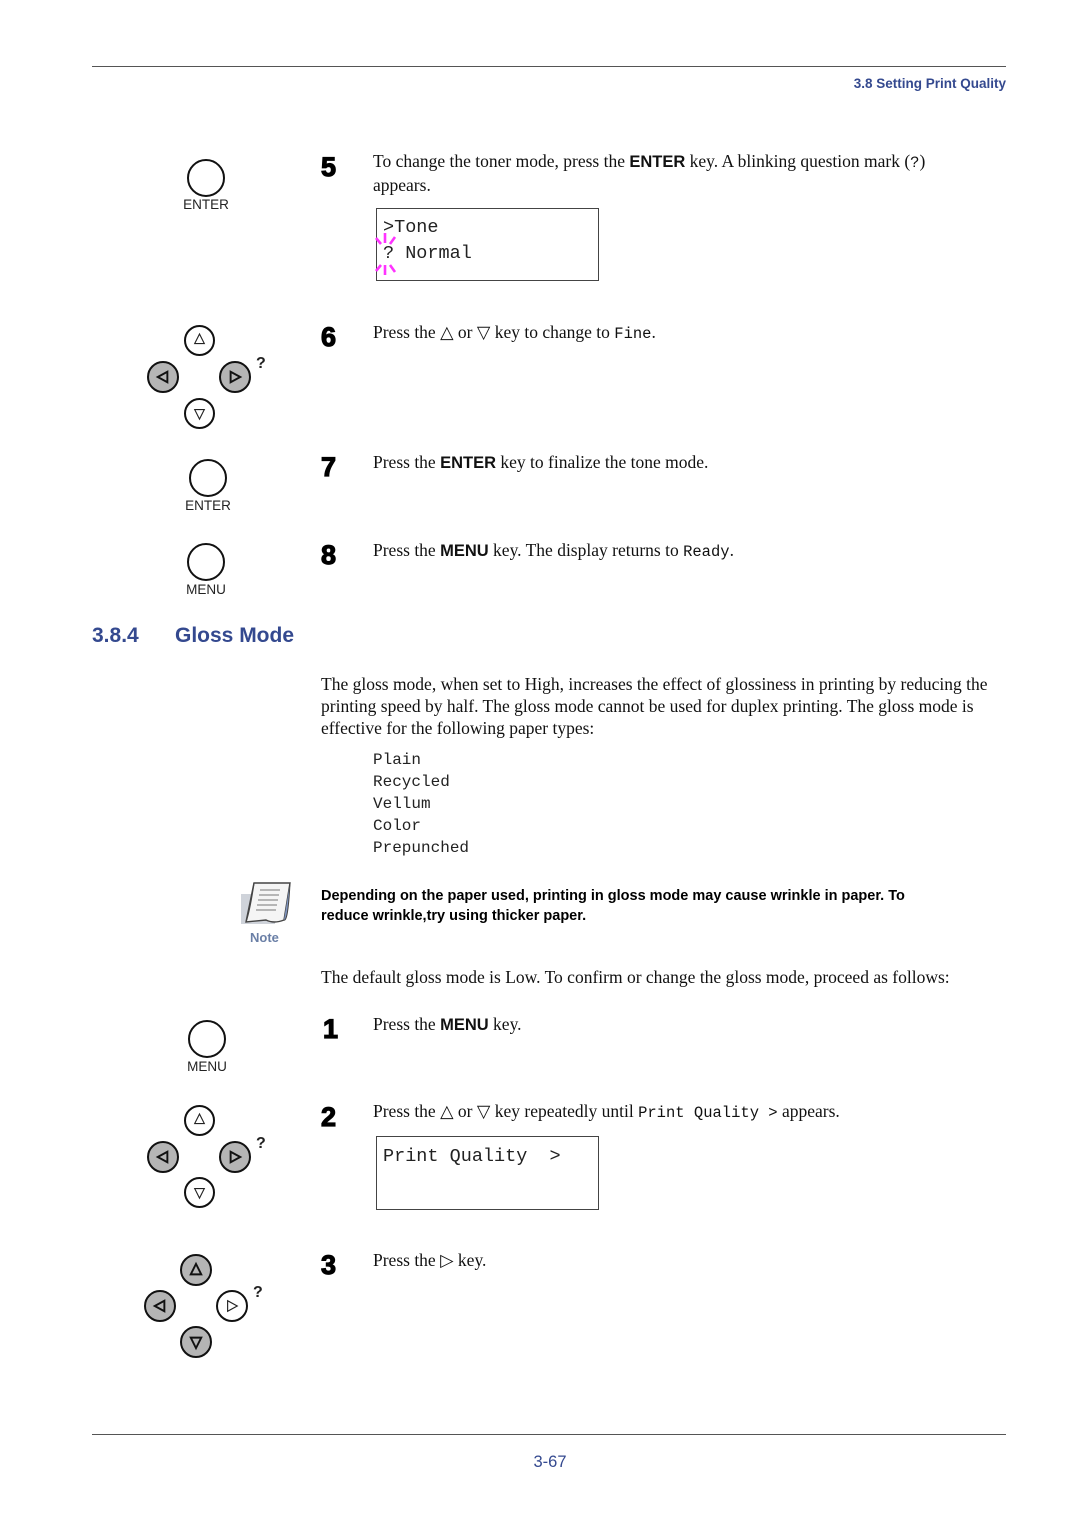 The width and height of the screenshot is (1080, 1528). I want to click on step-text-part: ), so click(922, 161).